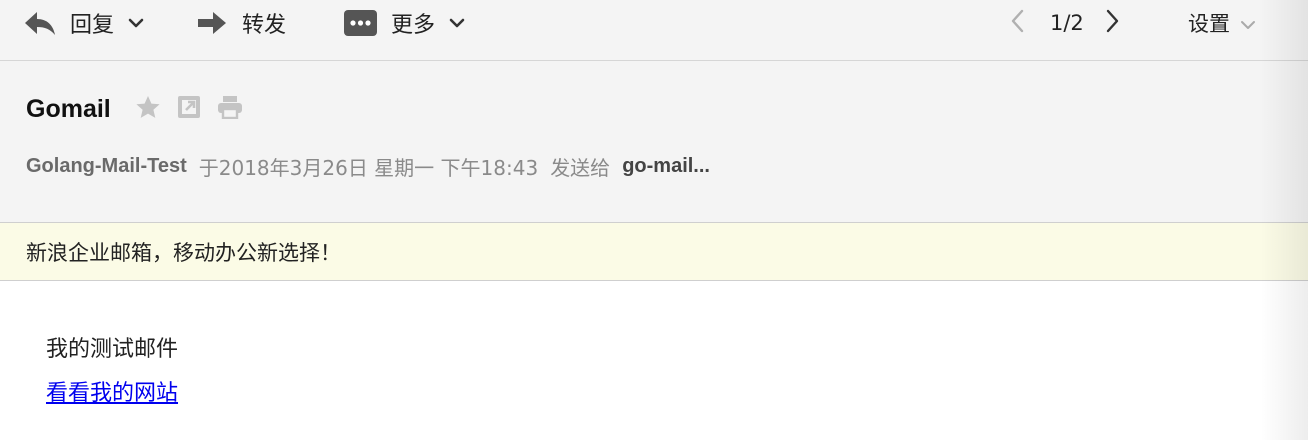  What do you see at coordinates (183, 252) in the screenshot?
I see `promo-banner-text: 新浪企业邮箱，移动办公新选择！` at bounding box center [183, 252].